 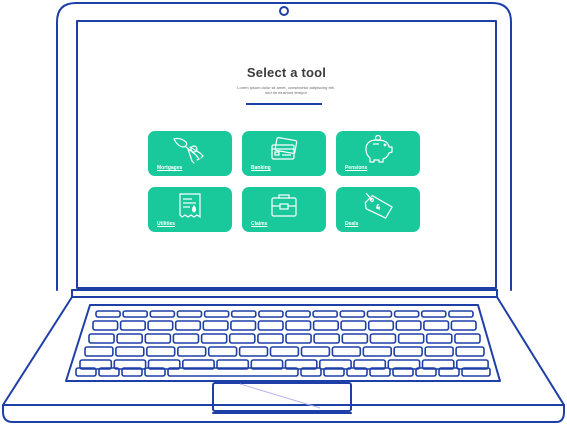 I want to click on tile-label: Claims, so click(x=259, y=224).